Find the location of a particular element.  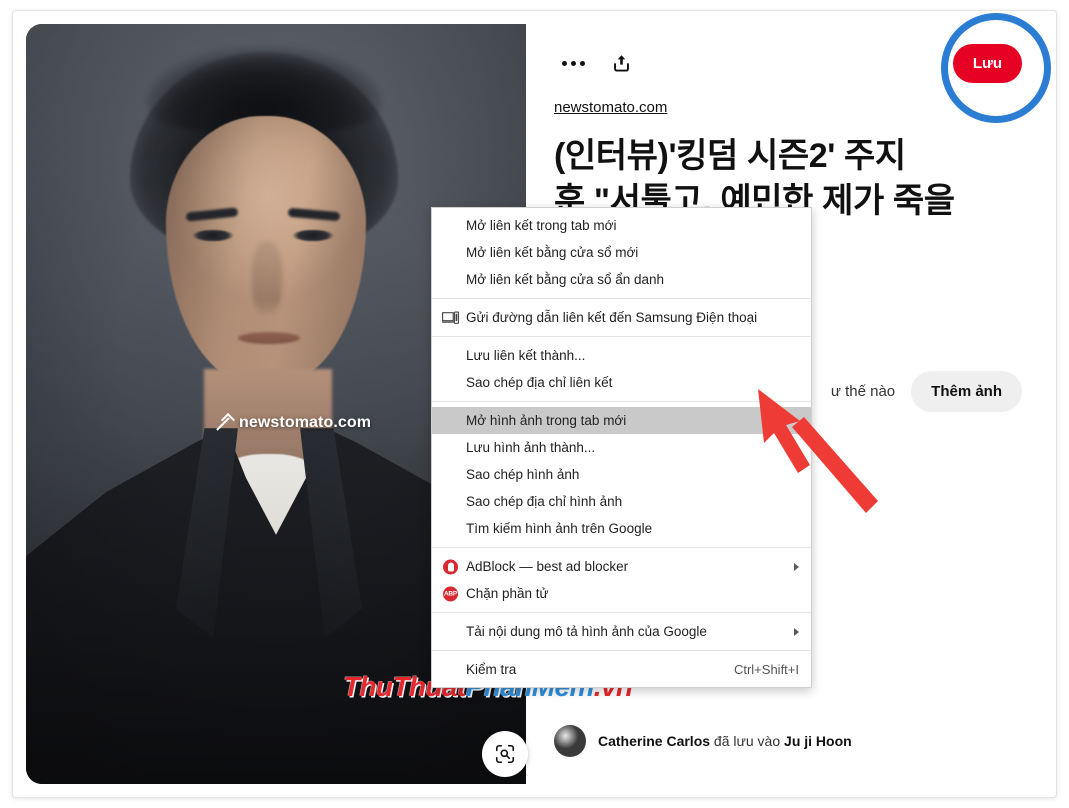

context-menu-item: Tải nội dung mô tả hình ảnh của Google is located at coordinates (621, 631).